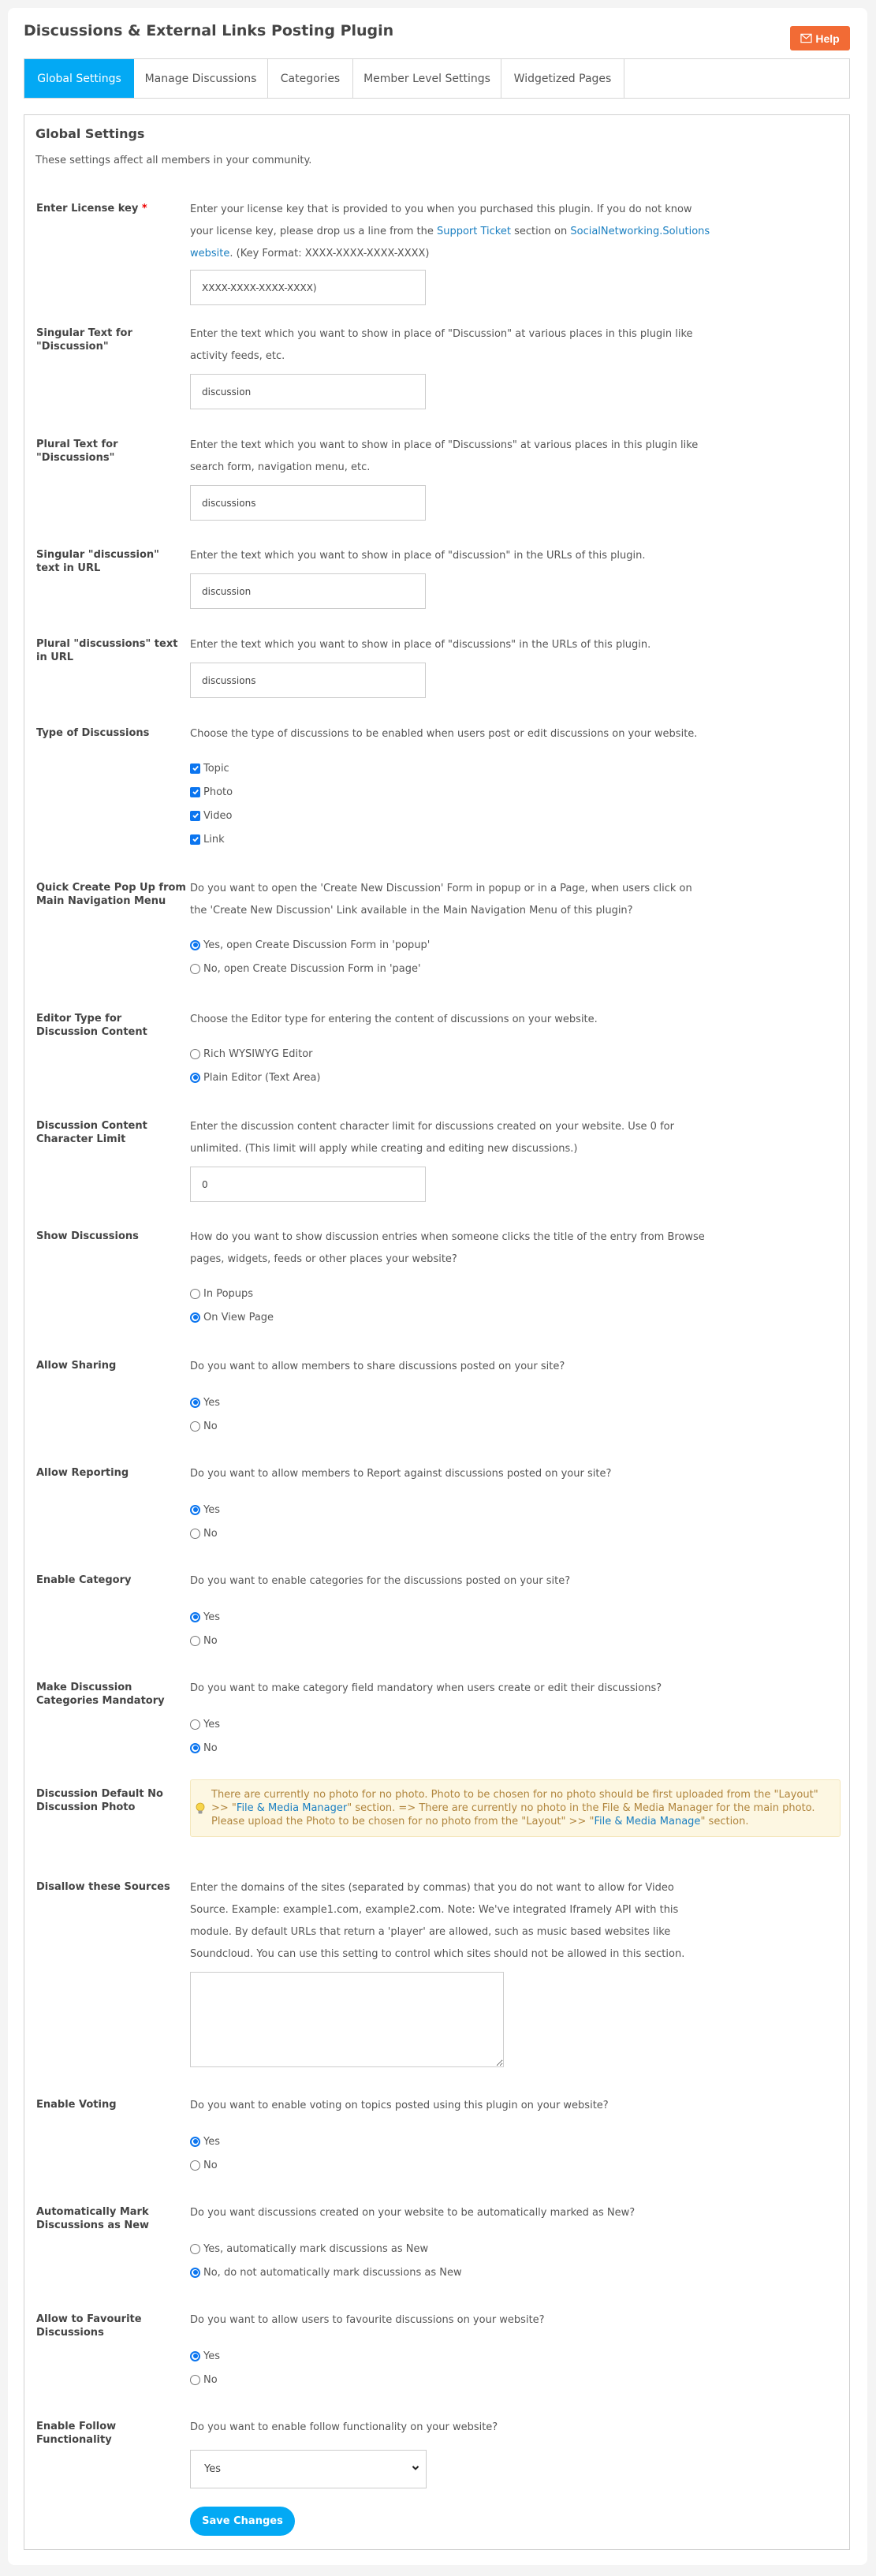  I want to click on license-key-input, so click(308, 287).